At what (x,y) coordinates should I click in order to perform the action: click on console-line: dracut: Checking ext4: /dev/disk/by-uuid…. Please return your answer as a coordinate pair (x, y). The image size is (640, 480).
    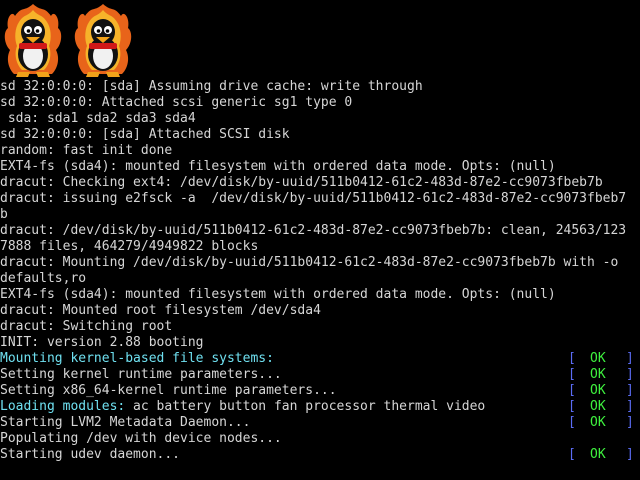
    Looking at the image, I should click on (320, 183).